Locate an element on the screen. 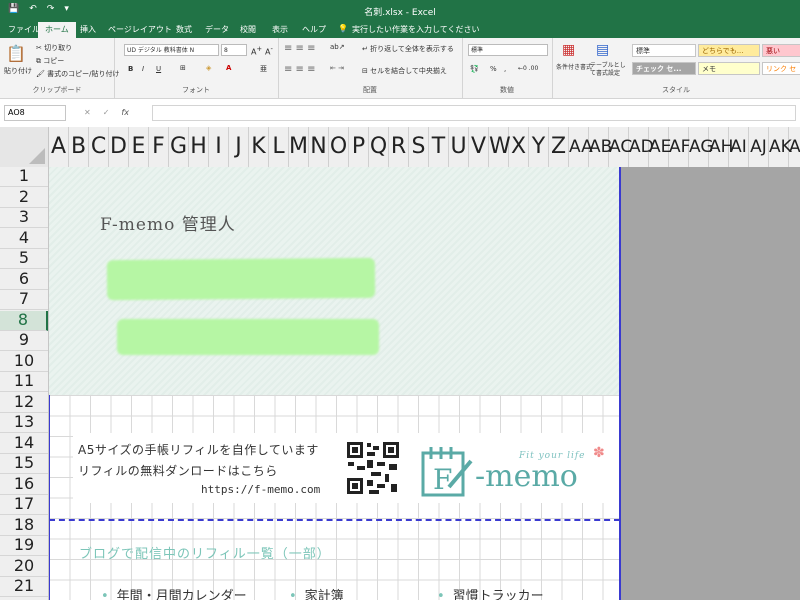  cancel-icon: ✕ is located at coordinates (87, 112).